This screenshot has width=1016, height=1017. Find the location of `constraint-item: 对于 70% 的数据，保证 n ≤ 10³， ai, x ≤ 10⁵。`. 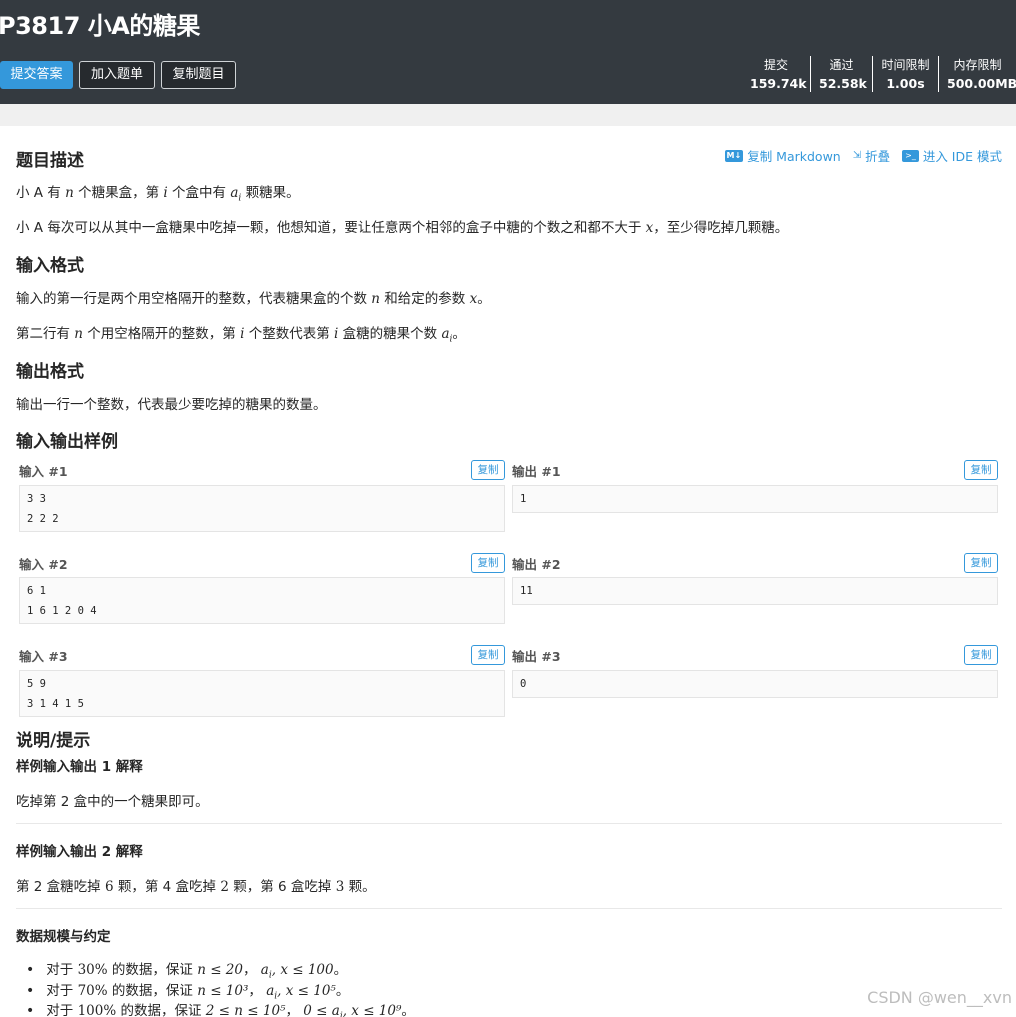

constraint-item: 对于 70% 的数据，保证 n ≤ 10³， ai, x ≤ 10⁵。 is located at coordinates (220, 990).